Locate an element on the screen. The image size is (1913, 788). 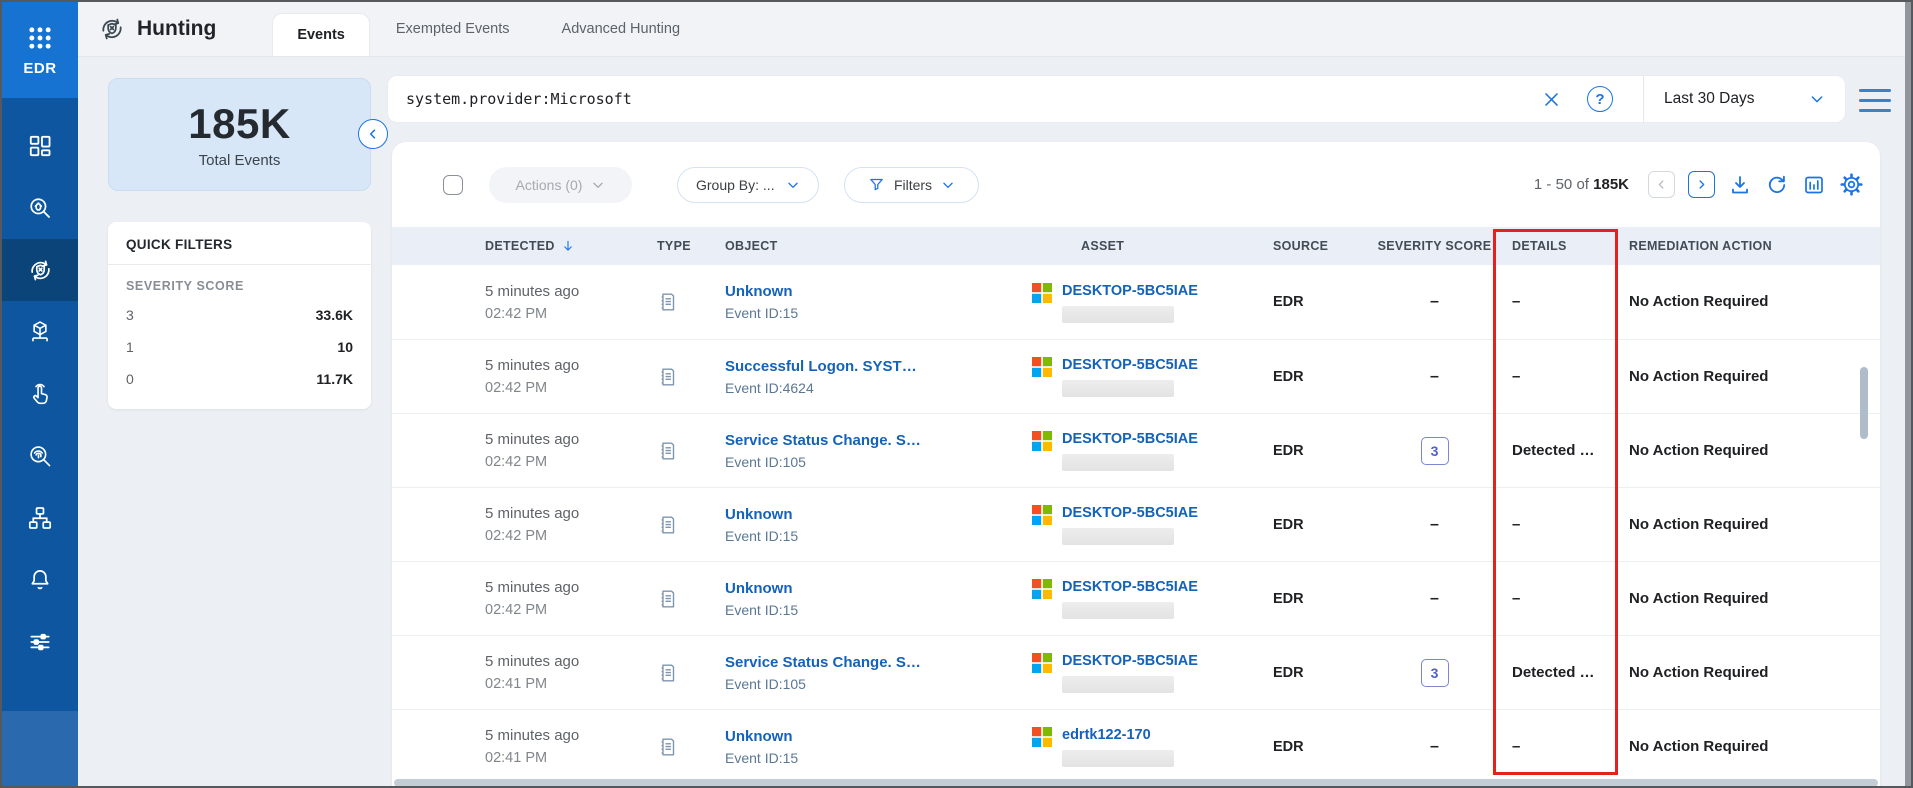
chart-icon is located at coordinates (1814, 185).